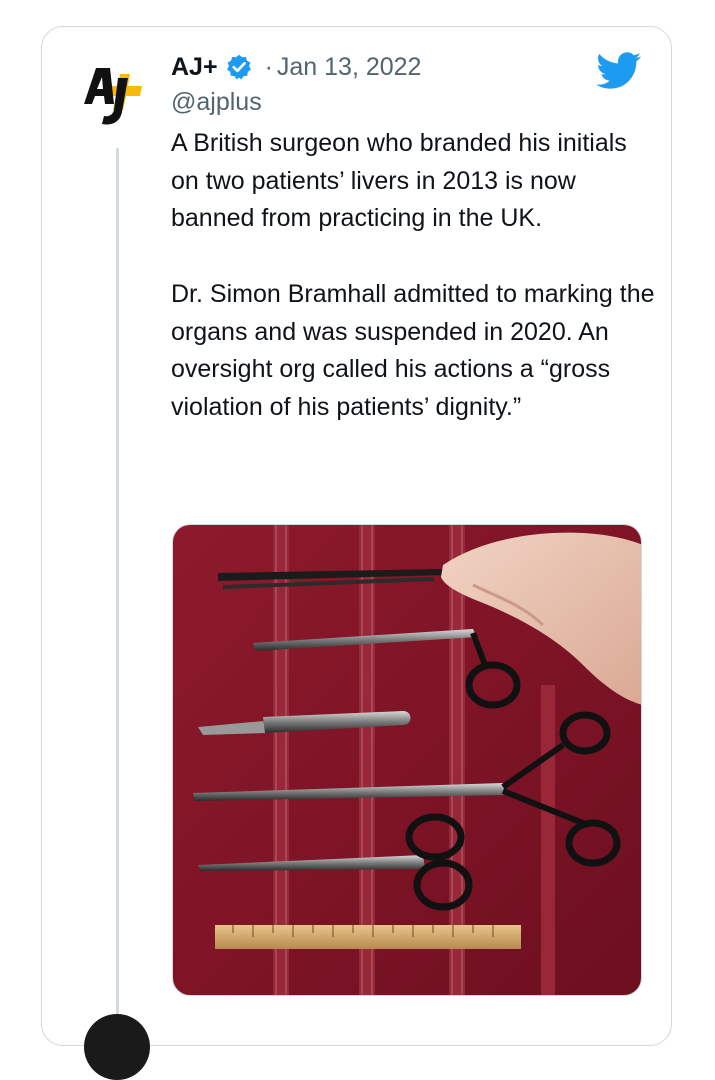 The image size is (715, 1080). I want to click on tweet-header: AJ+ · Jan 13, 2022, so click(296, 67).